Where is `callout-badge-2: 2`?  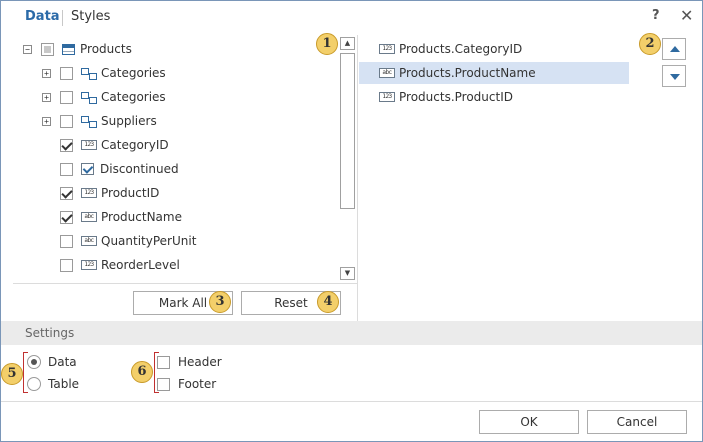
callout-badge-2: 2 is located at coordinates (650, 44).